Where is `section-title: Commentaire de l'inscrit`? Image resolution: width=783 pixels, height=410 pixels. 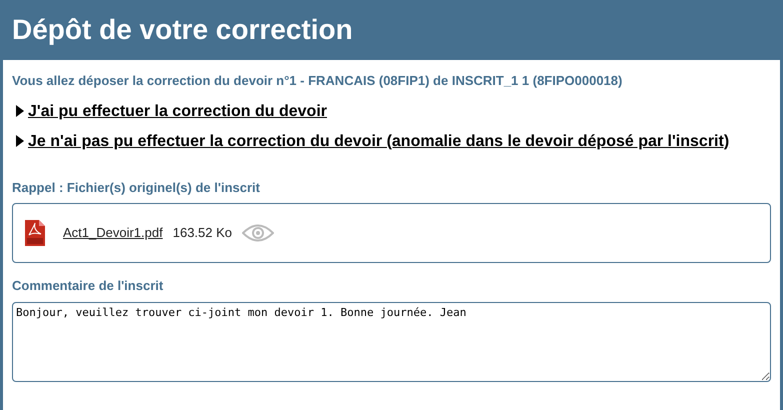 section-title: Commentaire de l'inscrit is located at coordinates (88, 286).